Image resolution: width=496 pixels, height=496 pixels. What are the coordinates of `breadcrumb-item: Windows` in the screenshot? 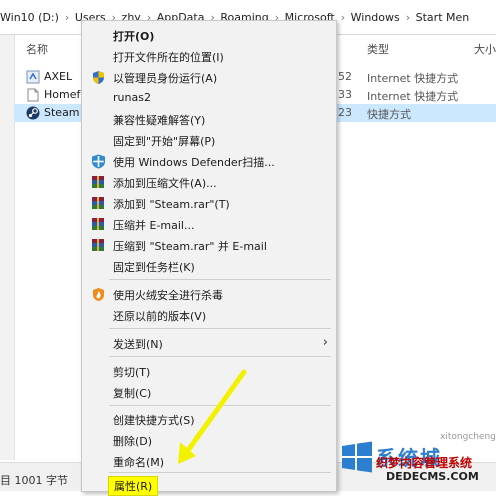 It's located at (375, 17).